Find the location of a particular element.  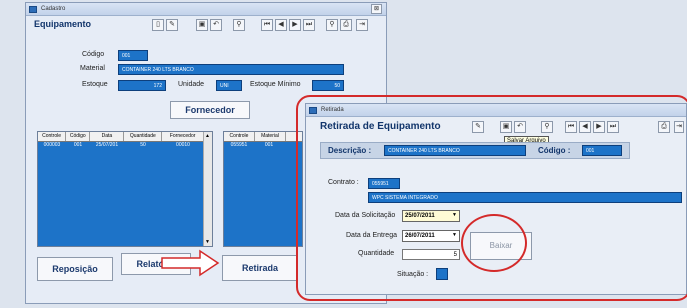

retirada-button: Retirada is located at coordinates (260, 268).